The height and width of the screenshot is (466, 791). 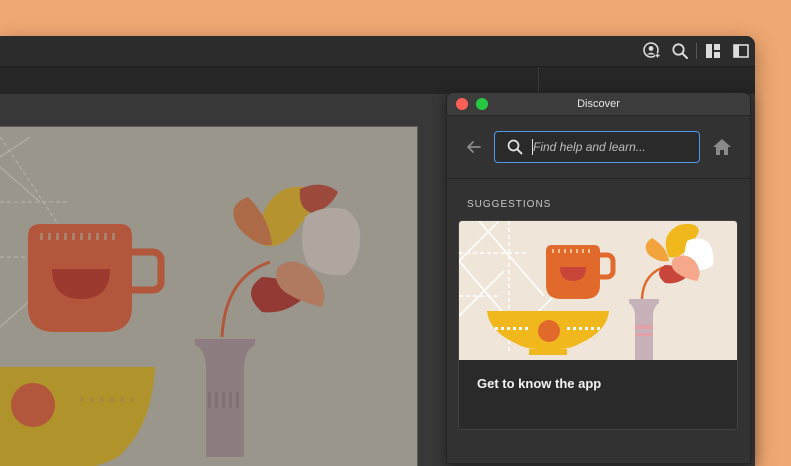 I want to click on top-toolbar, so click(x=696, y=51).